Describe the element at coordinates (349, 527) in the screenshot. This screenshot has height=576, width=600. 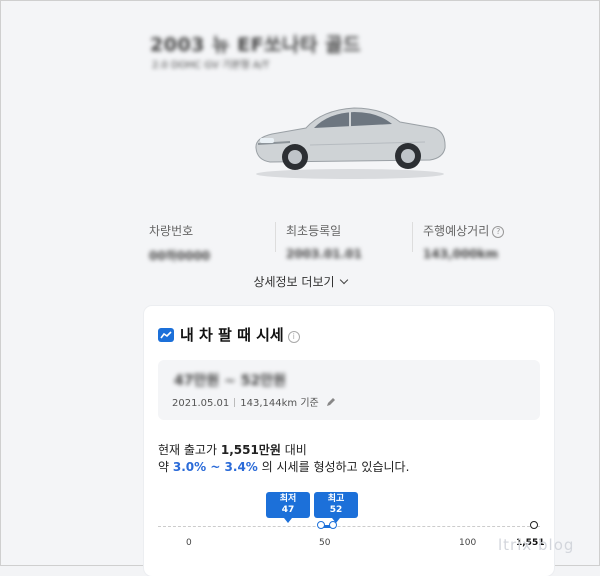
I see `price-axis` at that location.